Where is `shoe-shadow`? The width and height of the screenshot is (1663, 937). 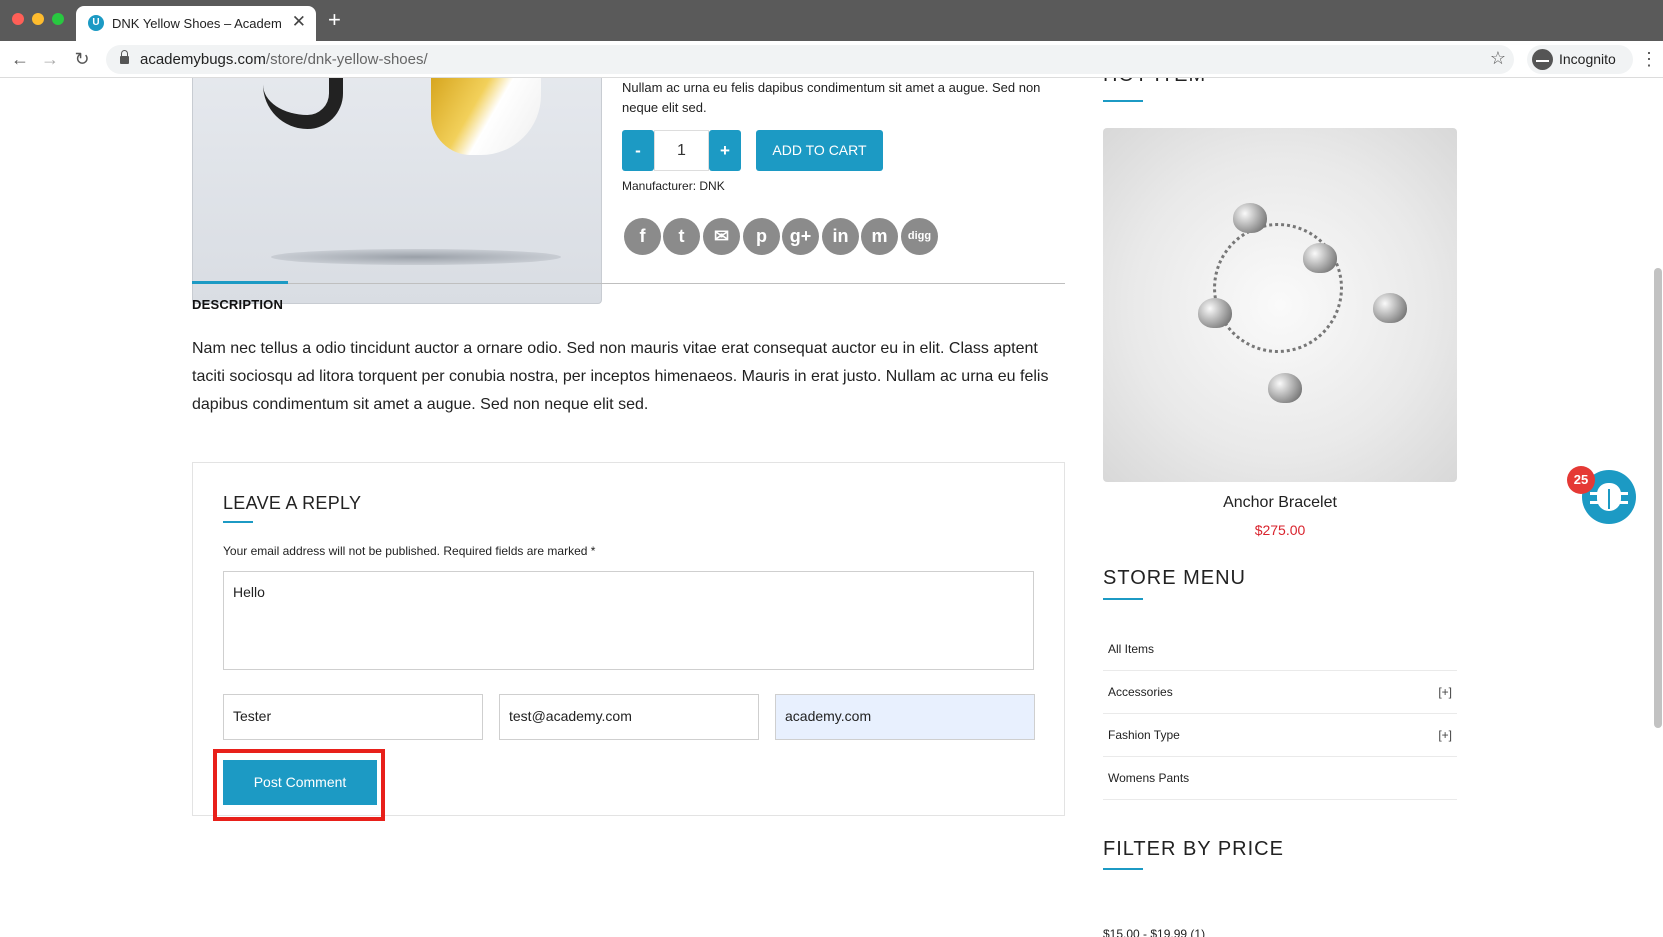
shoe-shadow is located at coordinates (416, 257).